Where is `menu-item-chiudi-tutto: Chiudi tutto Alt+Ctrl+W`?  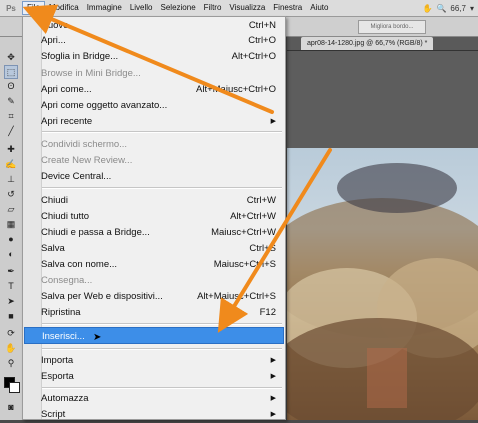 menu-item-chiudi-tutto: Chiudi tutto Alt+Ctrl+W is located at coordinates (154, 216).